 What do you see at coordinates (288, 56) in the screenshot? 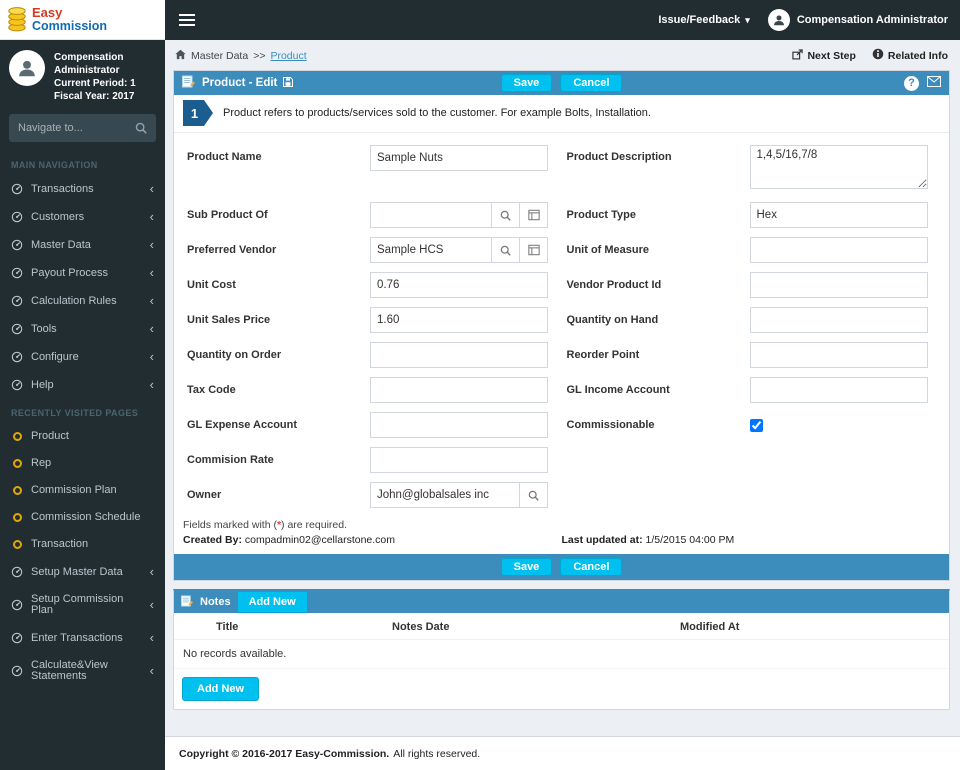
I see `breadcrumb-product-link: Product` at bounding box center [288, 56].